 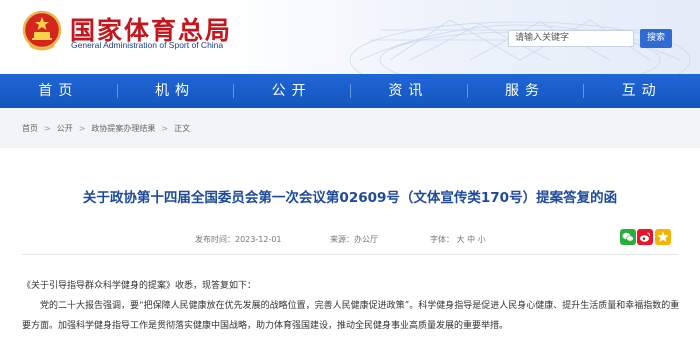 What do you see at coordinates (65, 128) in the screenshot?
I see `breadcrumb-public: 公开` at bounding box center [65, 128].